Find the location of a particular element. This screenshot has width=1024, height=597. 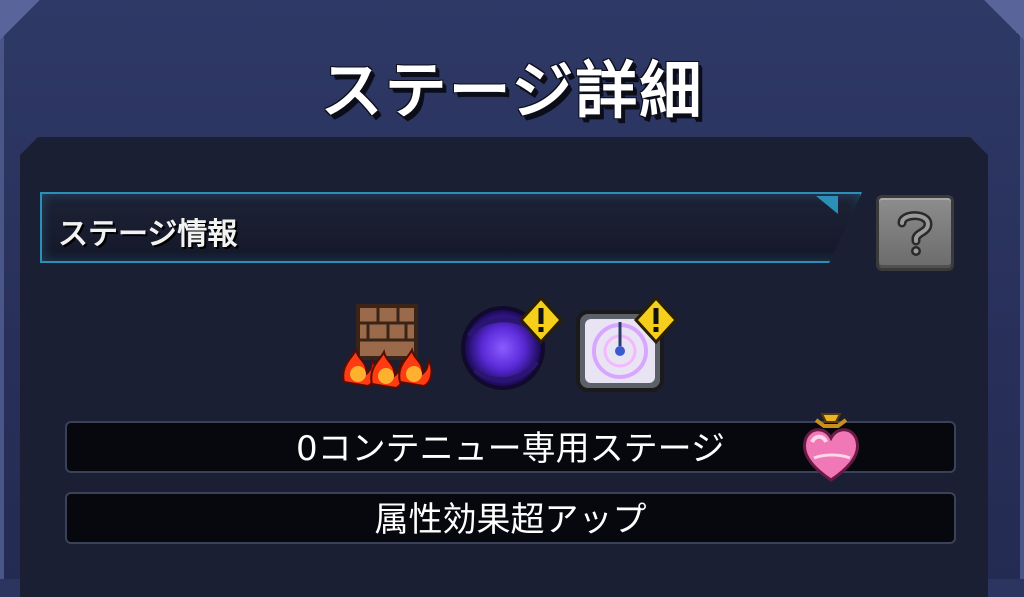

stage-effect-text: 属性効果超アップ is located at coordinates (510, 520).